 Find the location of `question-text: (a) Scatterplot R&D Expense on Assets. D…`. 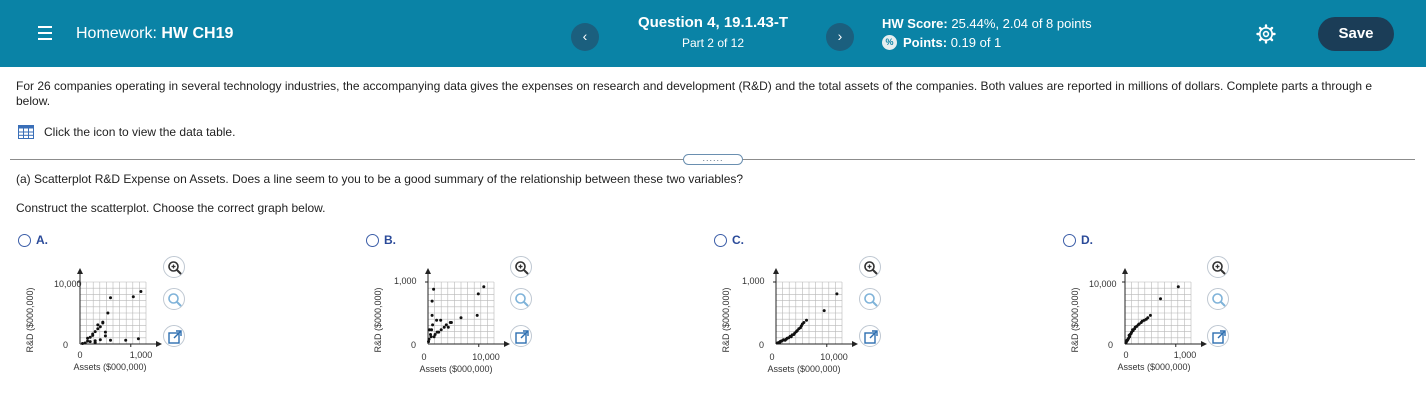

question-text: (a) Scatterplot R&D Expense on Assets. D… is located at coordinates (380, 179).